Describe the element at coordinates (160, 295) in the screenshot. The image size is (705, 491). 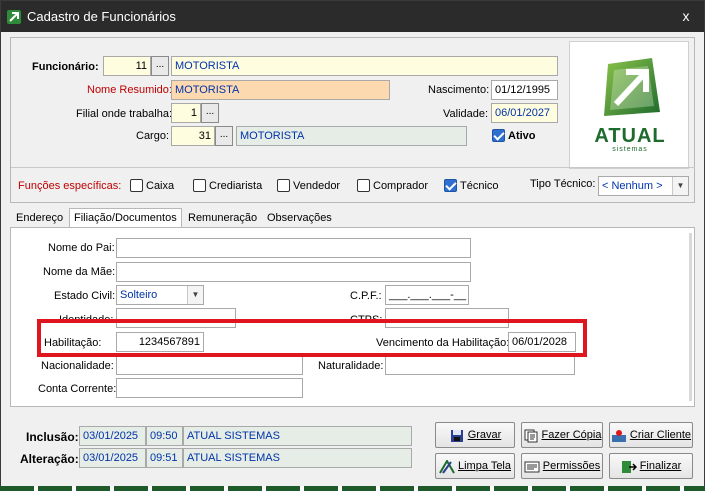
I see `estado-civil-select: Solteiro ▼` at that location.